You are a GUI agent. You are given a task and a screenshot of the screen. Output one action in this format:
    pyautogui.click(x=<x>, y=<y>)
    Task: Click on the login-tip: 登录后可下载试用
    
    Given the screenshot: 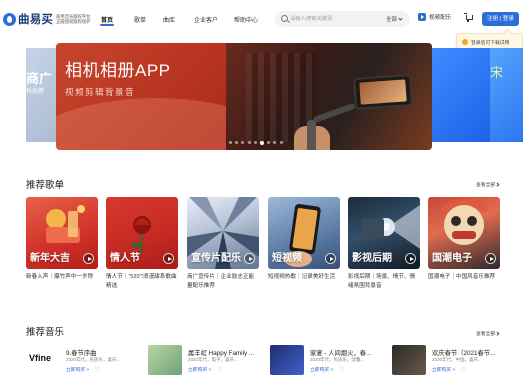 What is the action you would take?
    pyautogui.click(x=489, y=41)
    